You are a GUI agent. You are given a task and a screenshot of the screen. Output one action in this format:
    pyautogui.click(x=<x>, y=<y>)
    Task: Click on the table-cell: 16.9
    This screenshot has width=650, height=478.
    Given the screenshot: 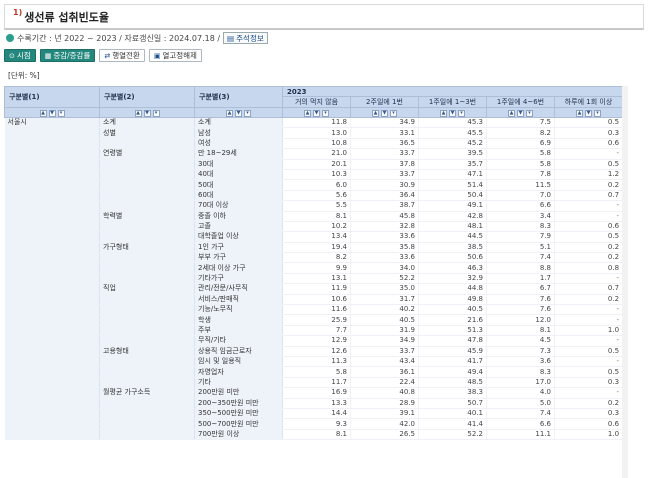 What is the action you would take?
    pyautogui.click(x=316, y=393)
    